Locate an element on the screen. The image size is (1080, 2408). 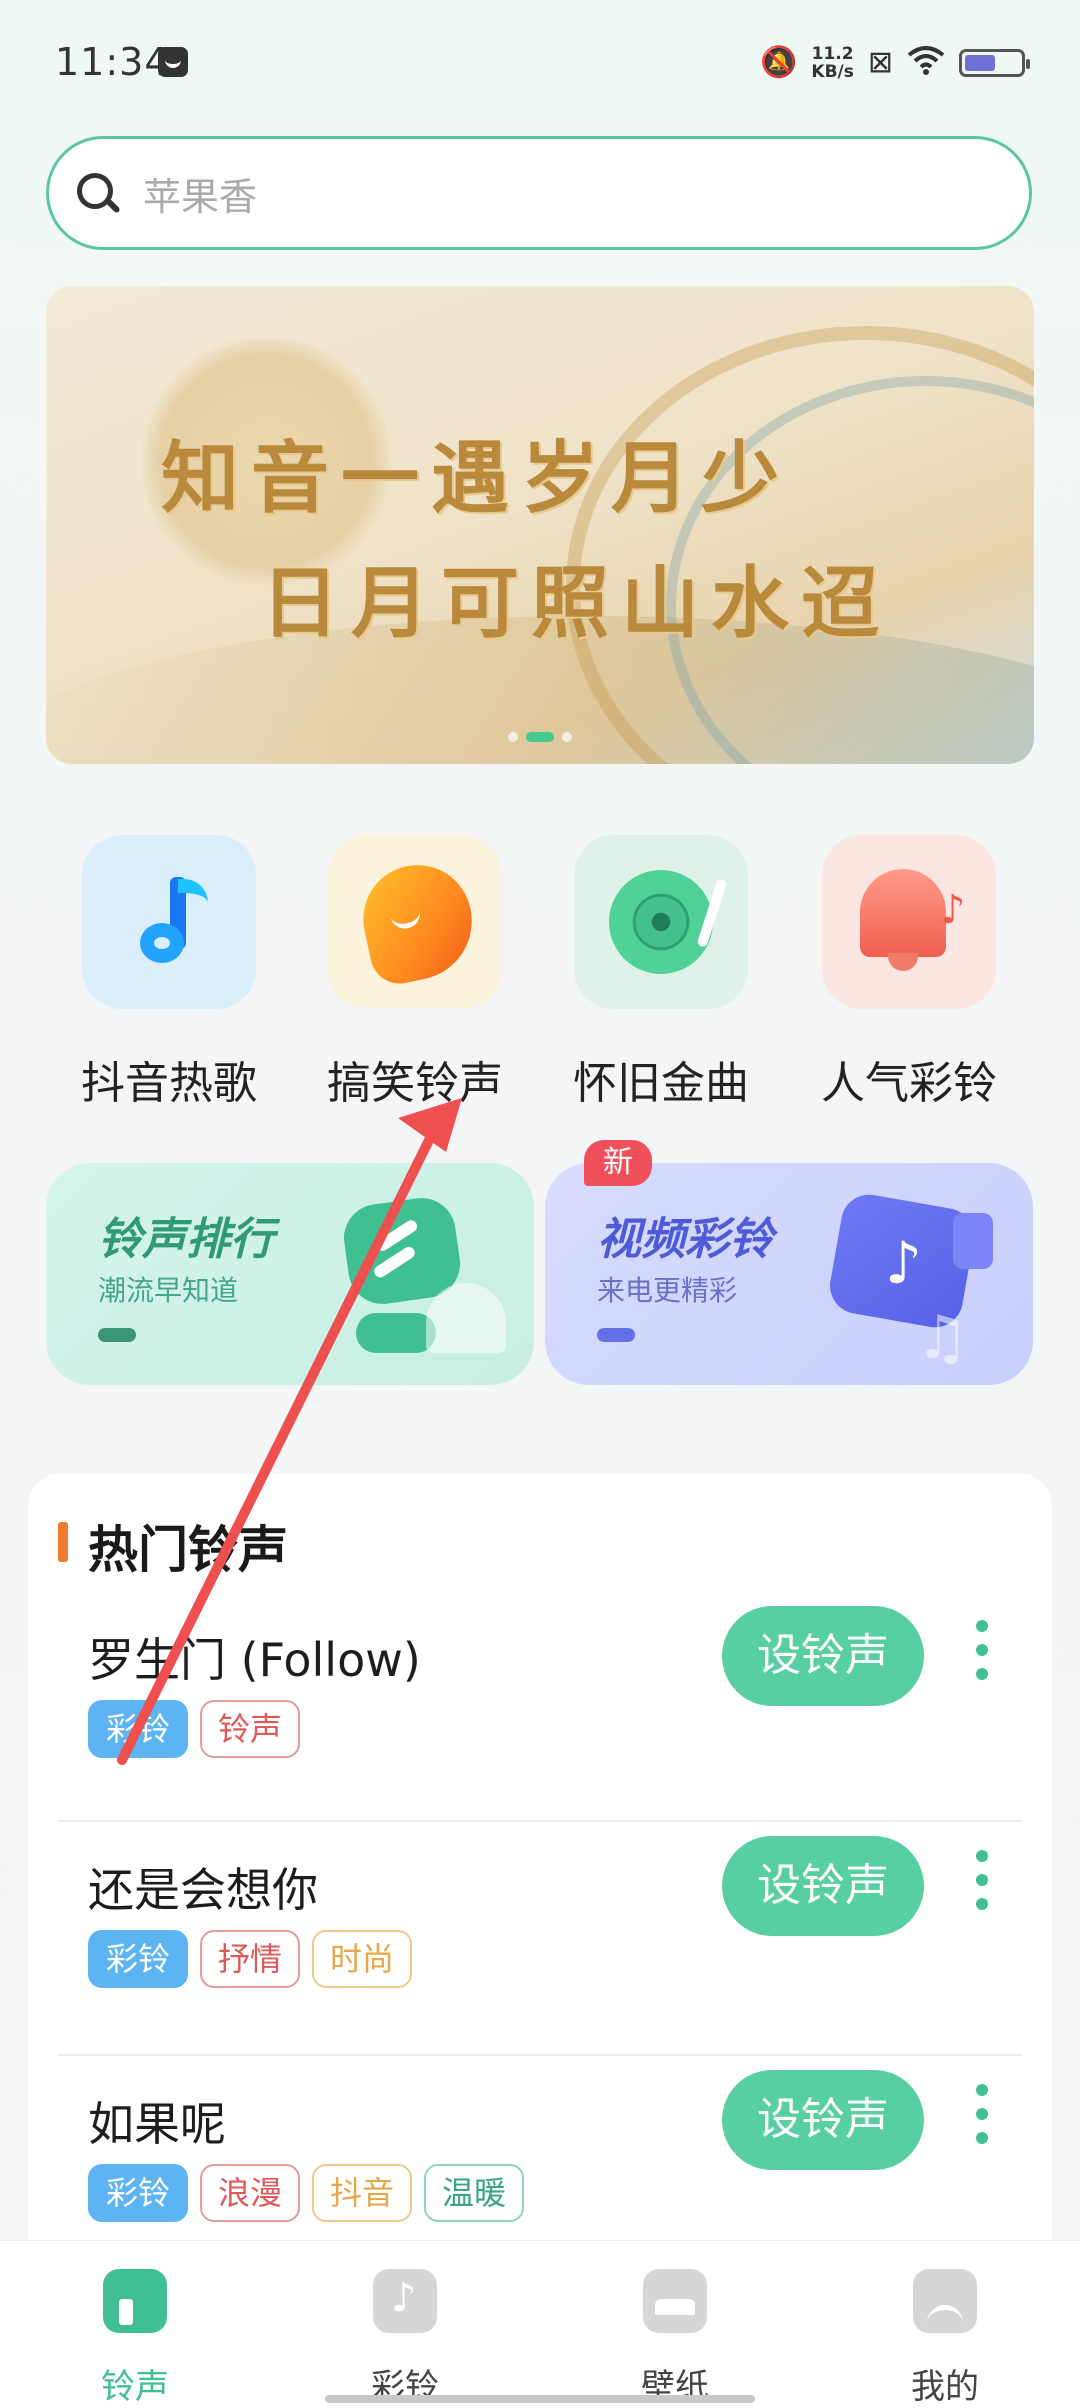
category-funny-ringtones: 搞笑铃声 is located at coordinates (415, 973).